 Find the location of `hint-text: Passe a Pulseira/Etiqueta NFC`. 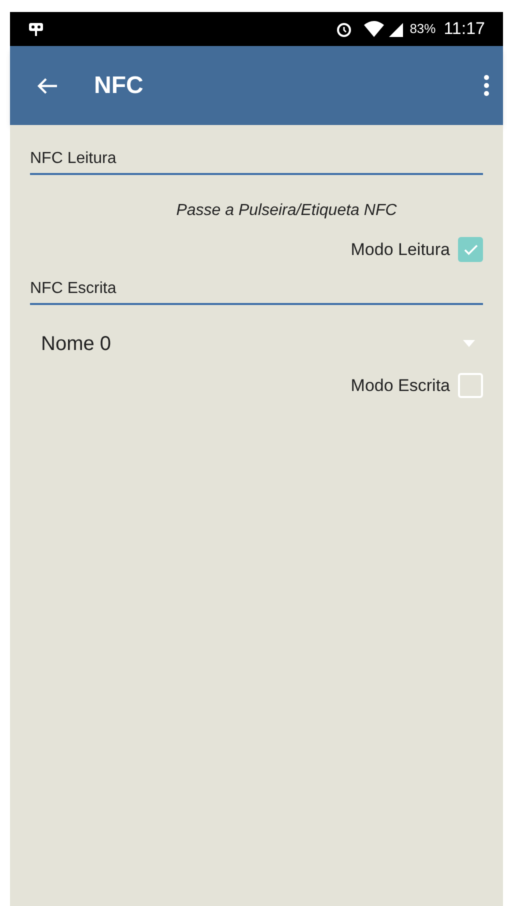

hint-text: Passe a Pulseira/Etiqueta NFC is located at coordinates (286, 211).